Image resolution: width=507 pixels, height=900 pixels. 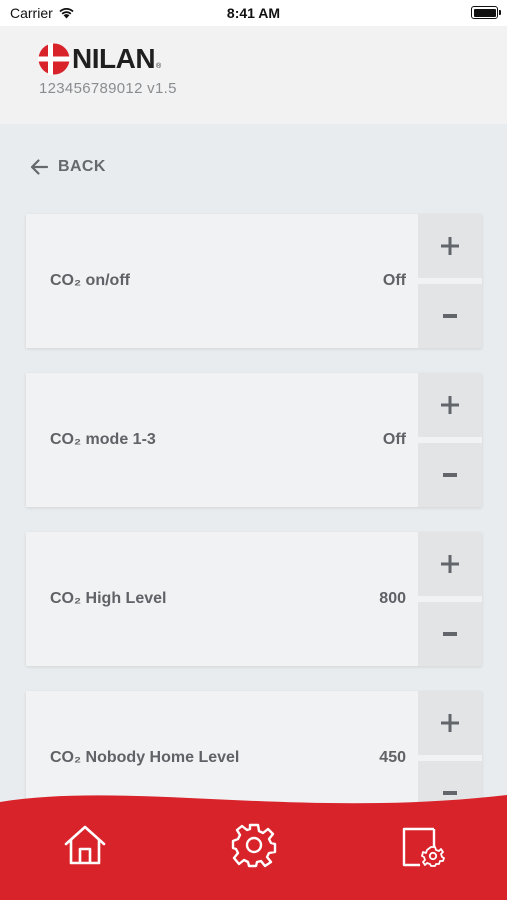 I want to click on gear-icon, so click(x=254, y=845).